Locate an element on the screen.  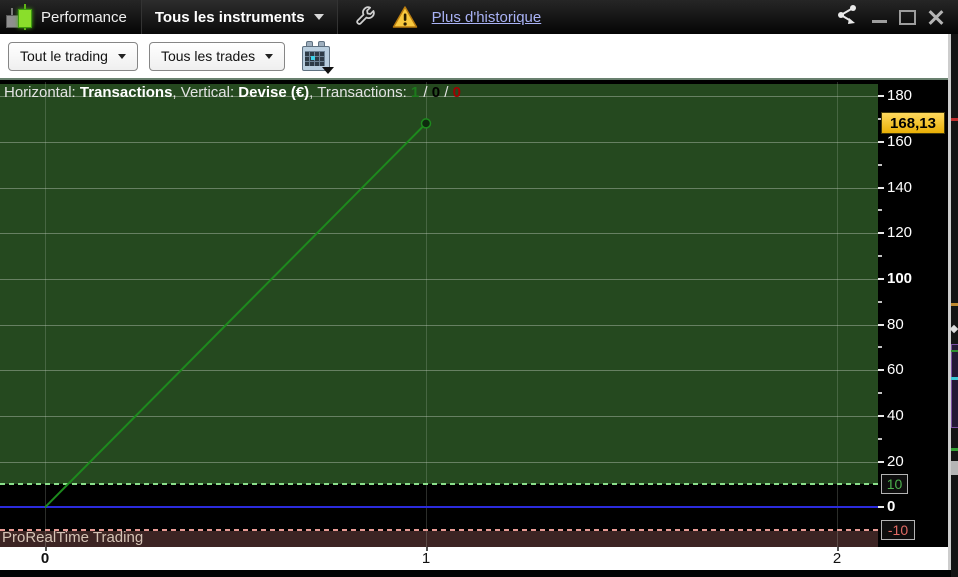
y-tick-label: 180 is located at coordinates (900, 96).